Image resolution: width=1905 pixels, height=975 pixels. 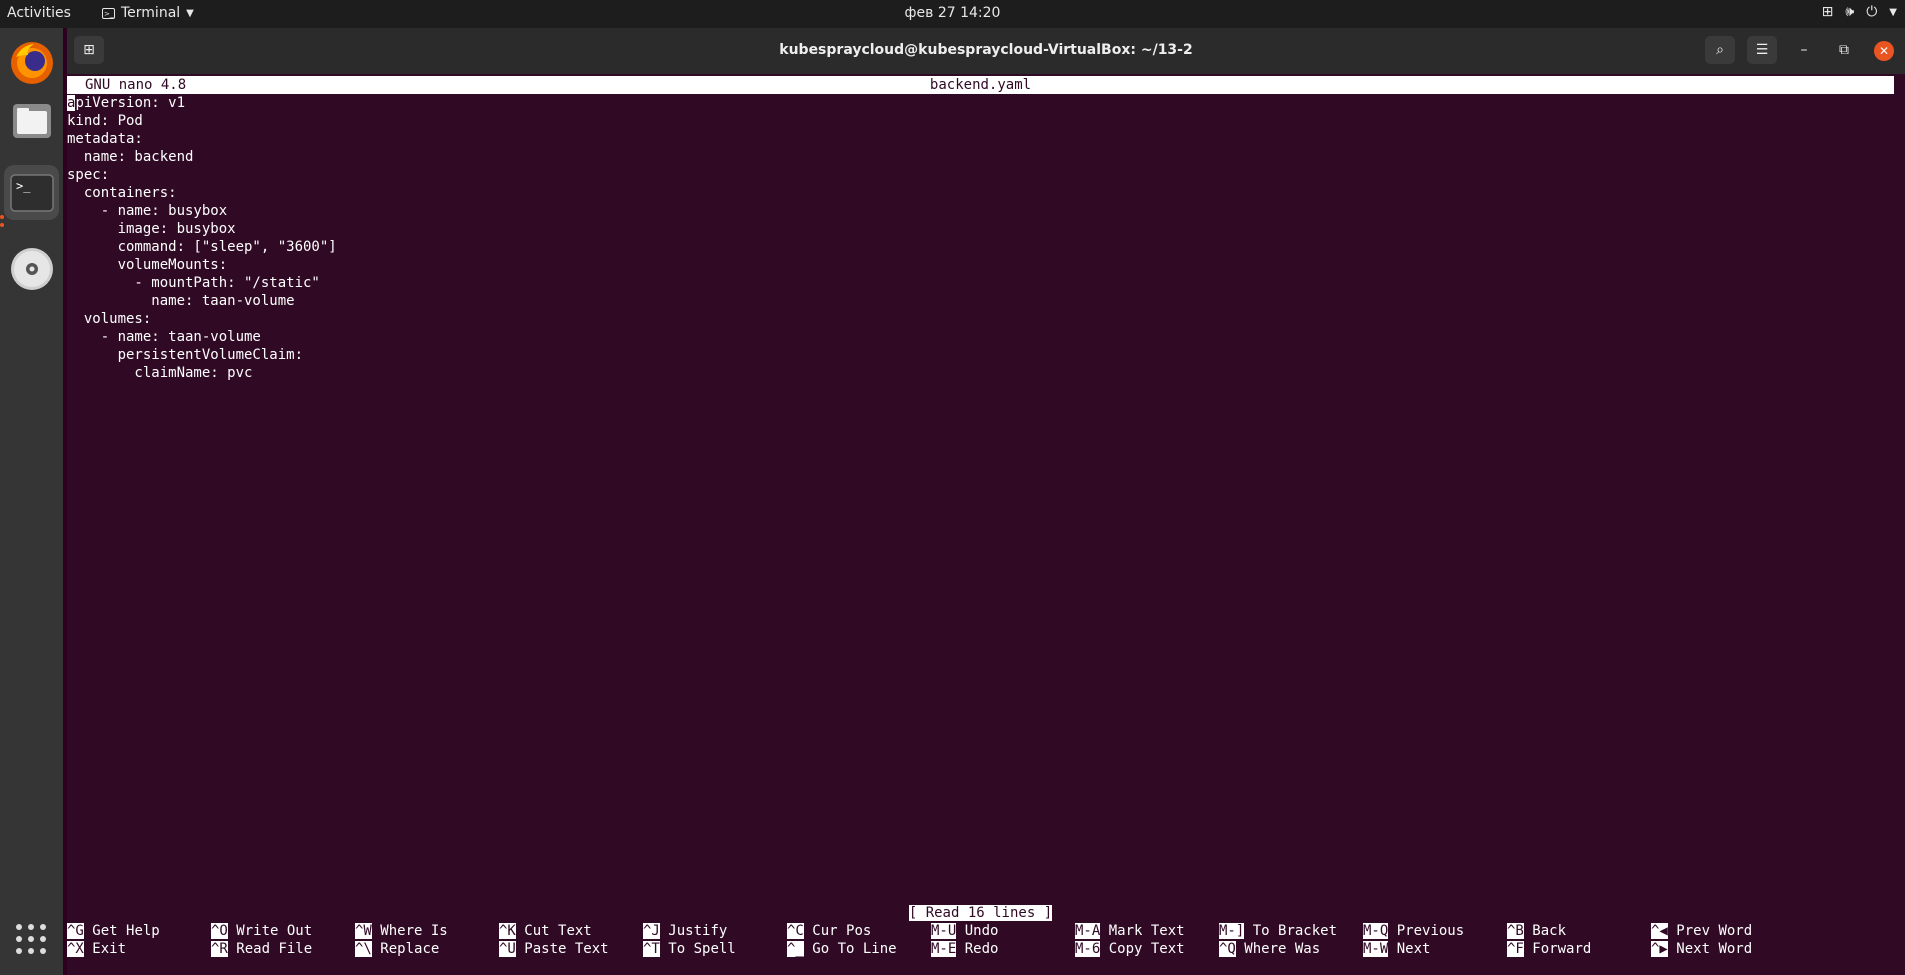 I want to click on minimize-icon: –, so click(x=1804, y=50).